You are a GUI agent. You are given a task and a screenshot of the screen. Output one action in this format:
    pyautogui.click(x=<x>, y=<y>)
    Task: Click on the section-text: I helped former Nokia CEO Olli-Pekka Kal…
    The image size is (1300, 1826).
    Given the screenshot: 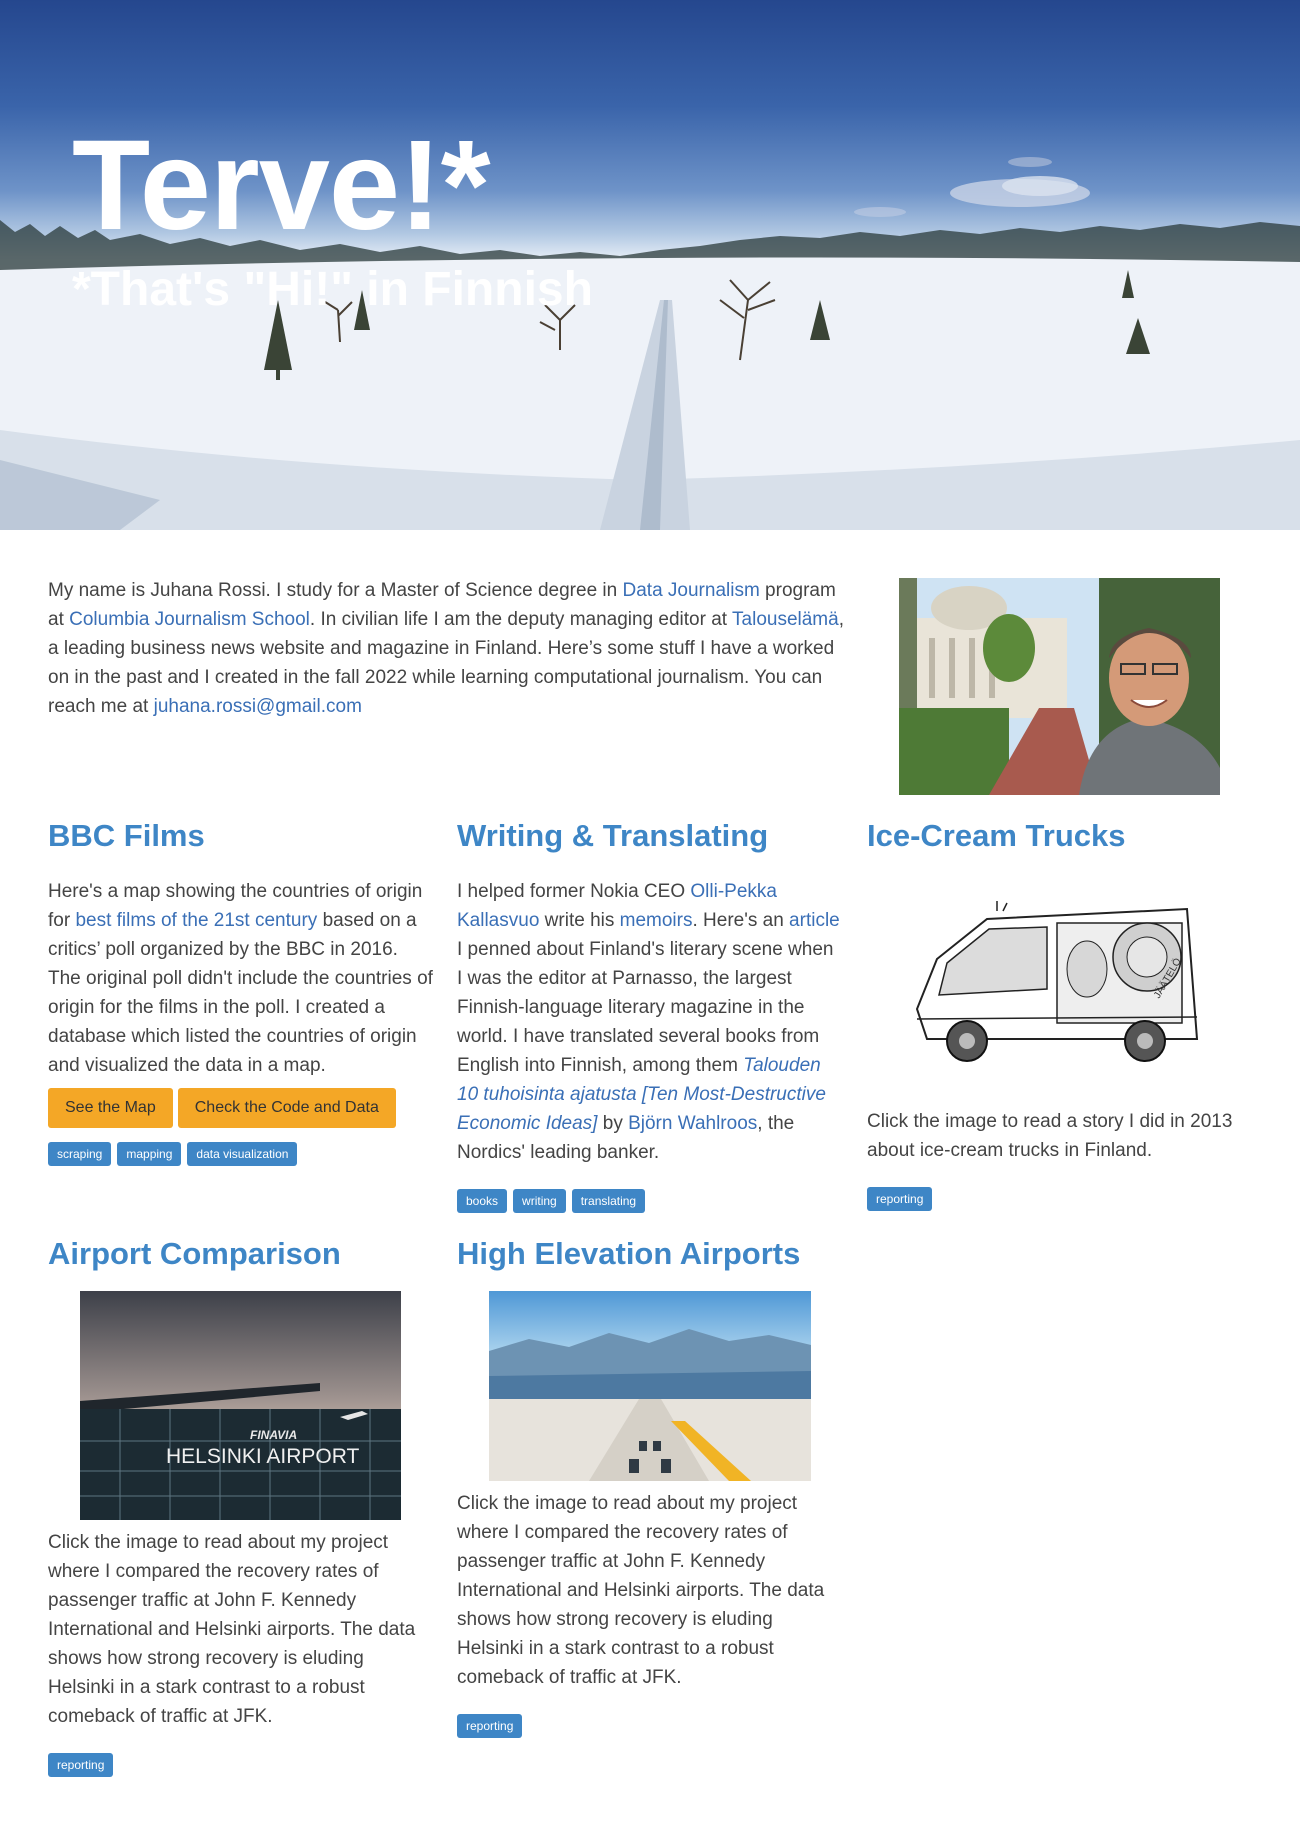 What is the action you would take?
    pyautogui.click(x=649, y=1022)
    